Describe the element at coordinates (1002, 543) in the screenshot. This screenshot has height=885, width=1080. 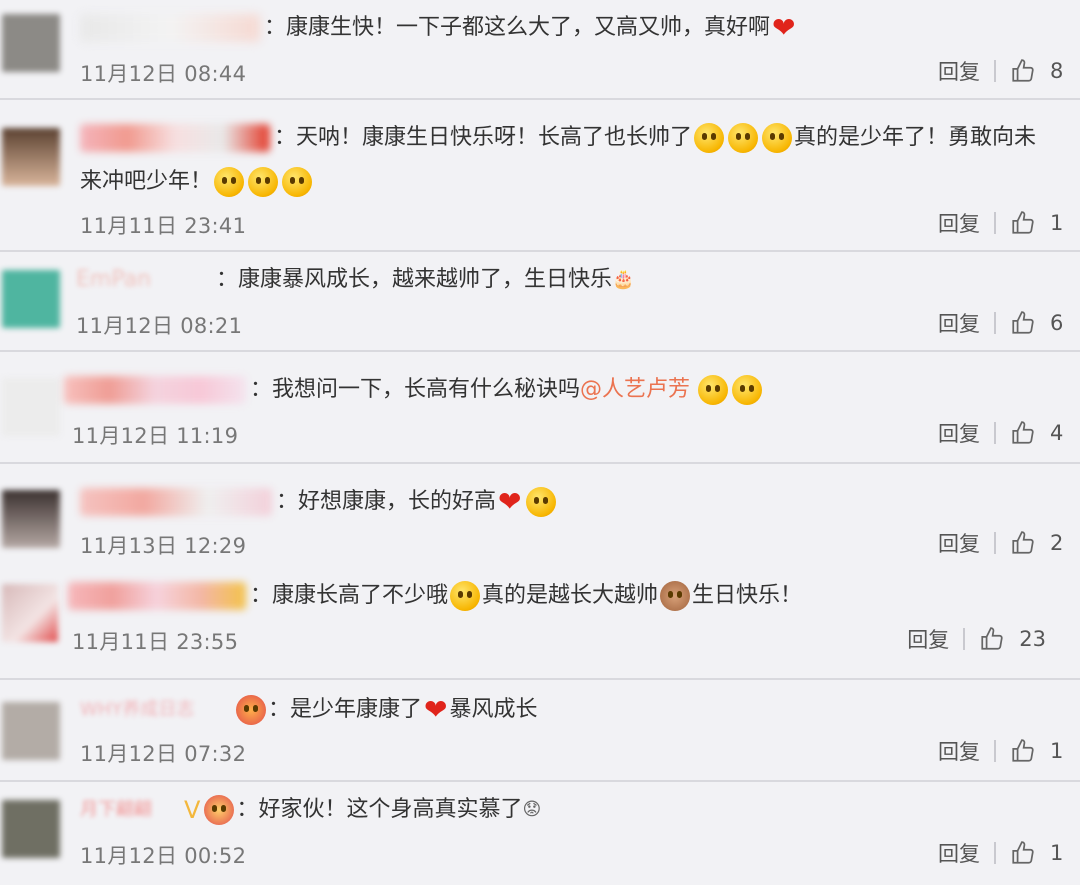
I see `comment-actions: 回复 2` at that location.